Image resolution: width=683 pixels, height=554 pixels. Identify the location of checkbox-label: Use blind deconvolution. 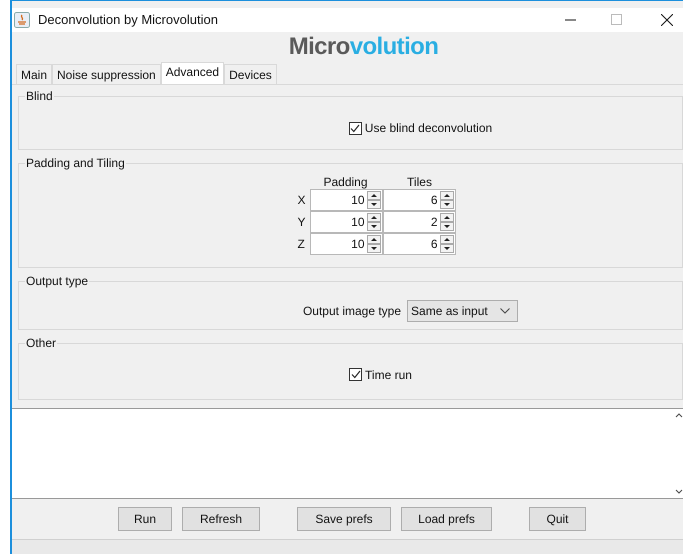
(428, 128).